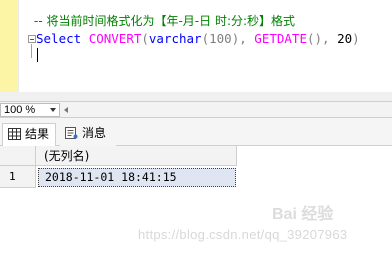  What do you see at coordinates (280, 38) in the screenshot?
I see `getdate-function: GETDATE` at bounding box center [280, 38].